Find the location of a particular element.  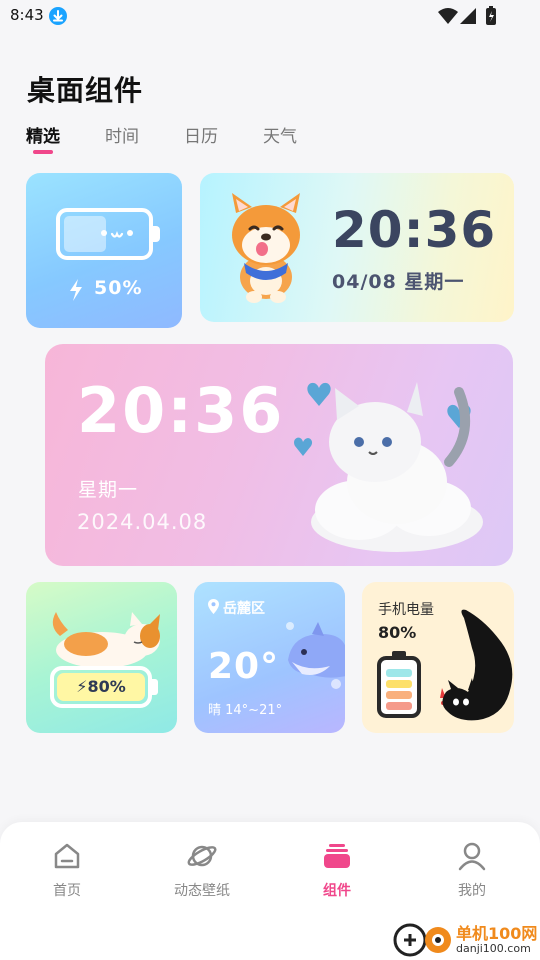

nav-profile: 我的 is located at coordinates (472, 870).